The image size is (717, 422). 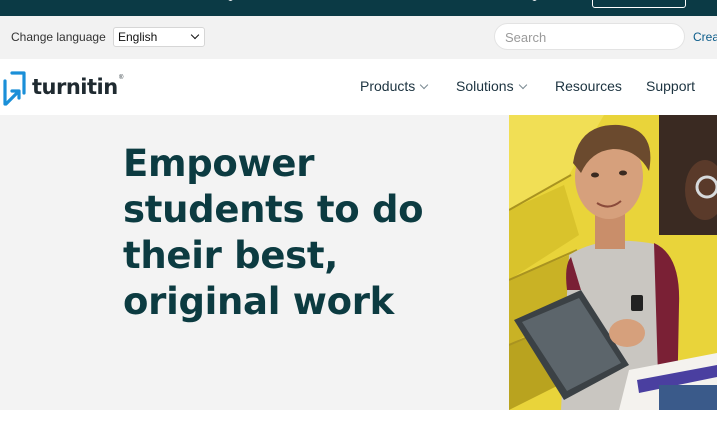 What do you see at coordinates (273, 209) in the screenshot?
I see `hero-title-line: students to do` at bounding box center [273, 209].